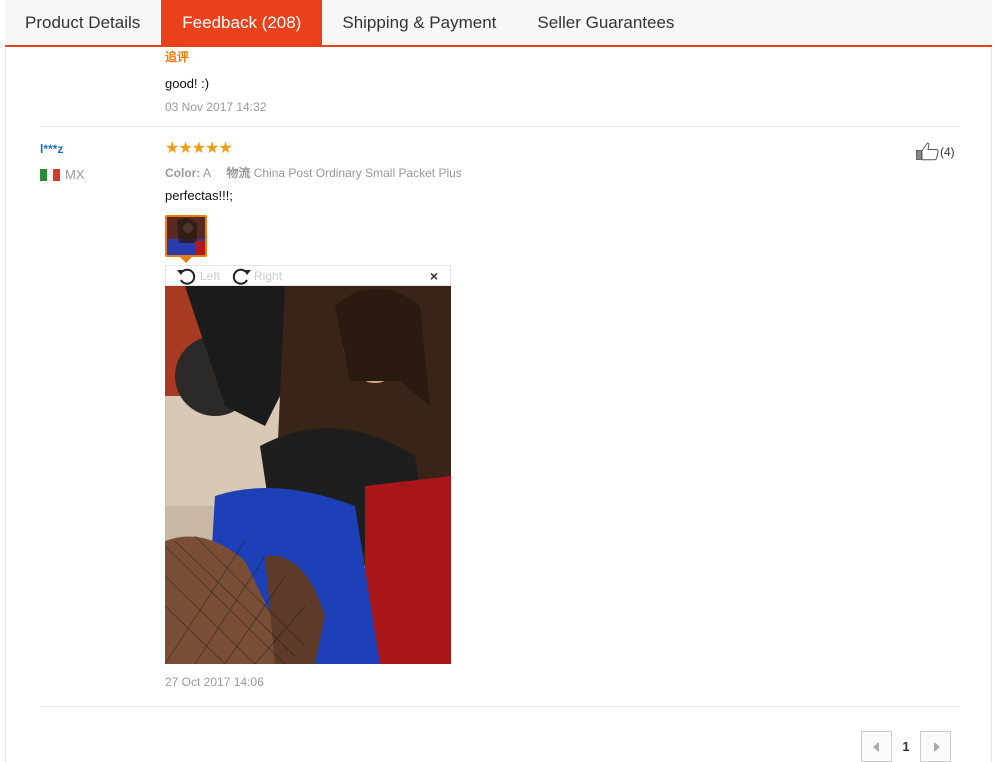  Describe the element at coordinates (357, 173) in the screenshot. I see `logistics-attr-value: China Post Ordinary Small Packet Plus` at that location.